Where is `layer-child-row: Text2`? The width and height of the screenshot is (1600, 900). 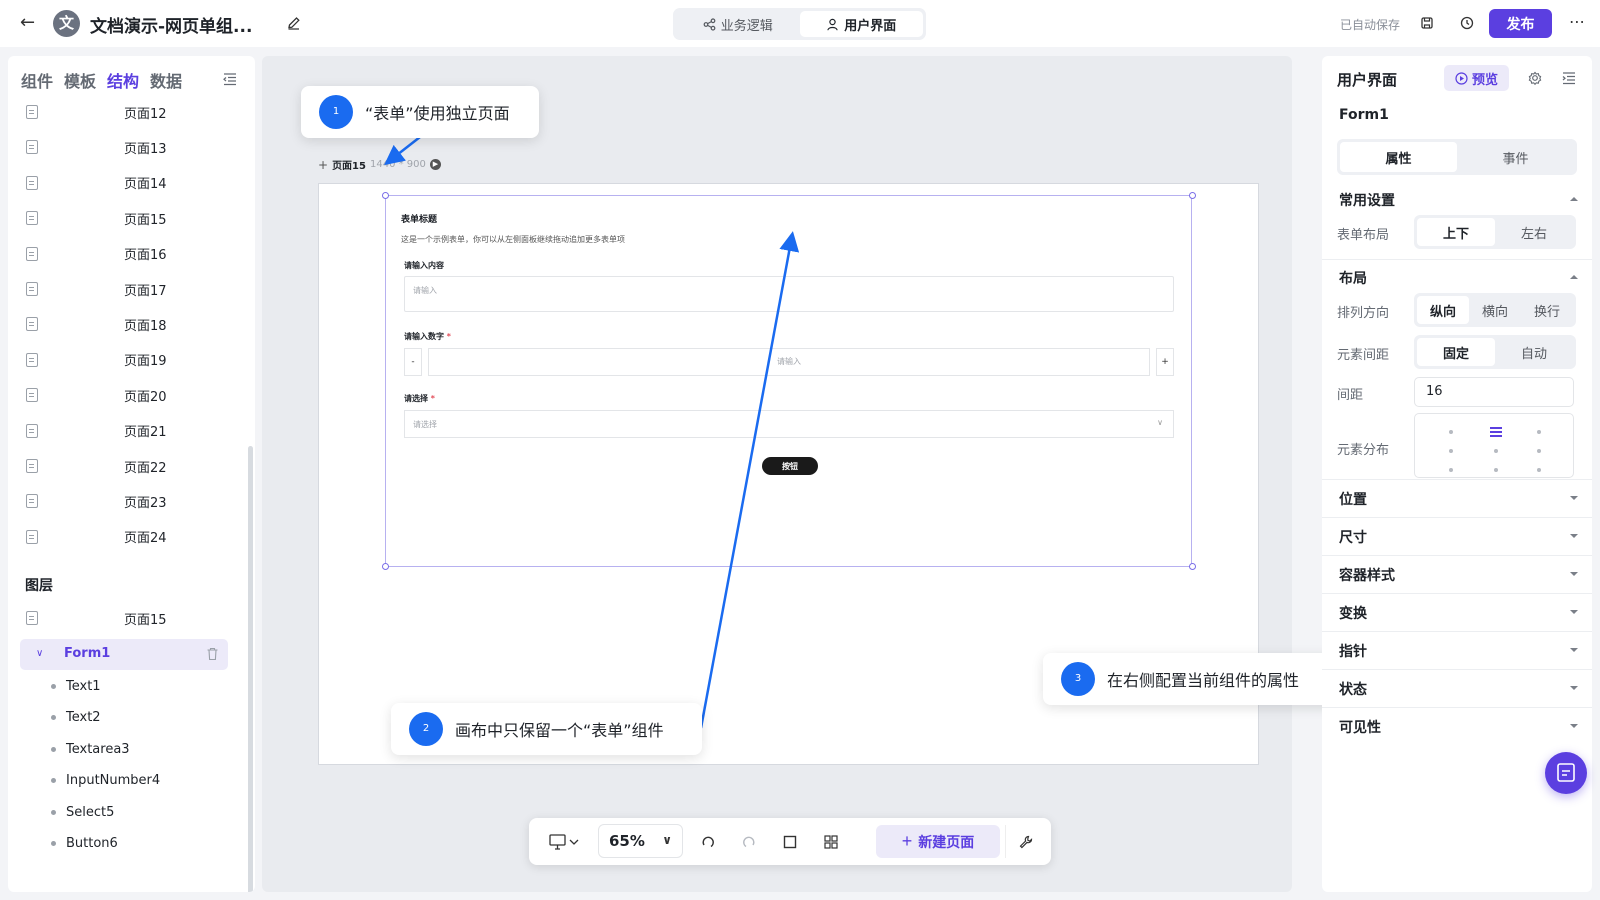 layer-child-row: Text2 is located at coordinates (76, 718).